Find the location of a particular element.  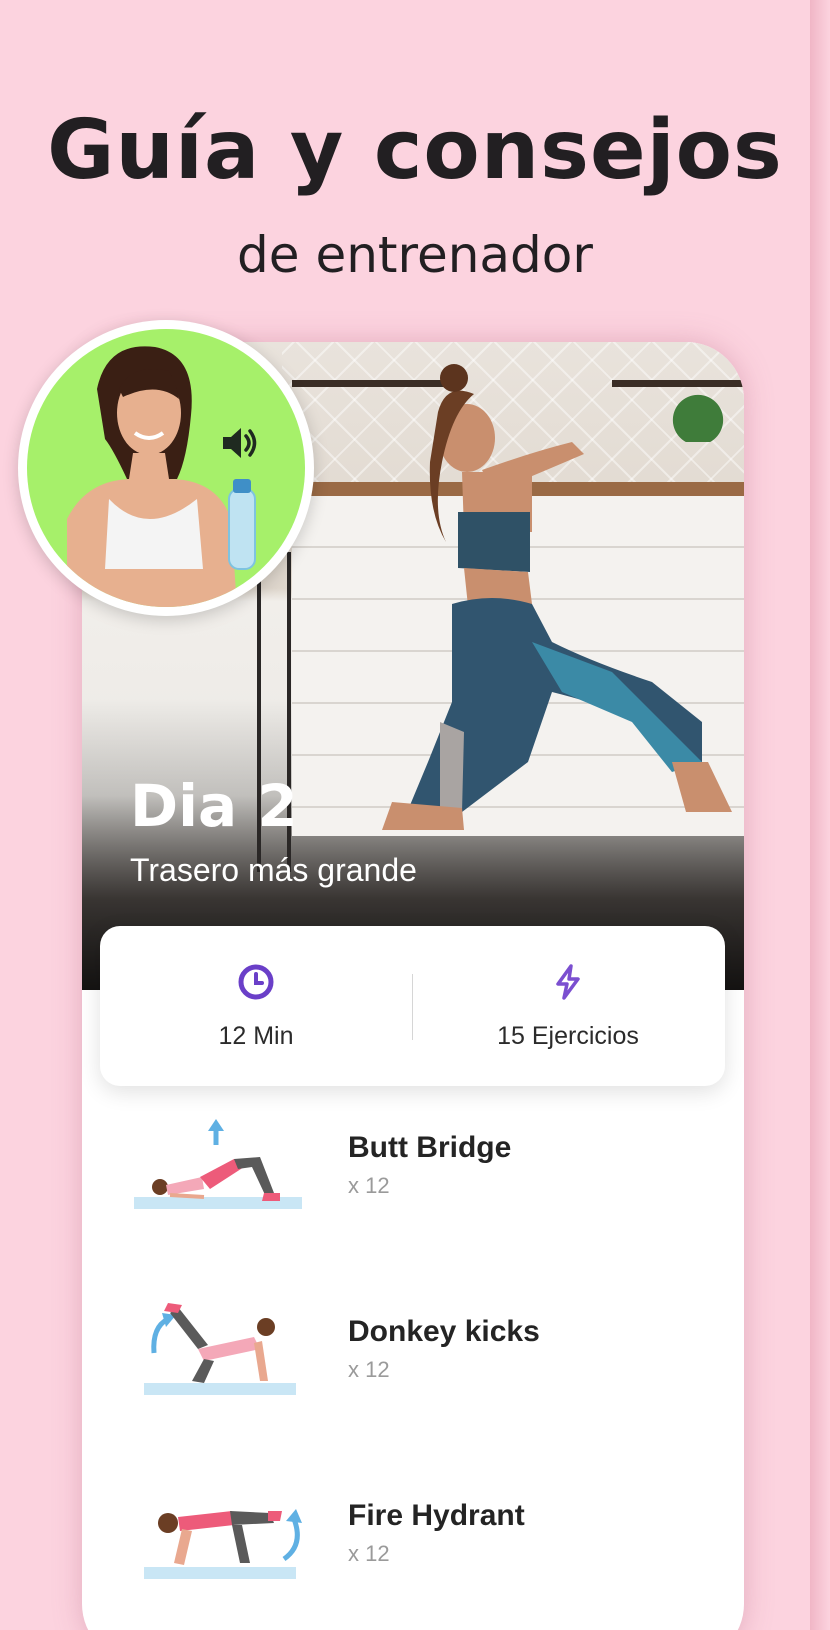

day-subtitle: Trasero más grande is located at coordinates (273, 870).